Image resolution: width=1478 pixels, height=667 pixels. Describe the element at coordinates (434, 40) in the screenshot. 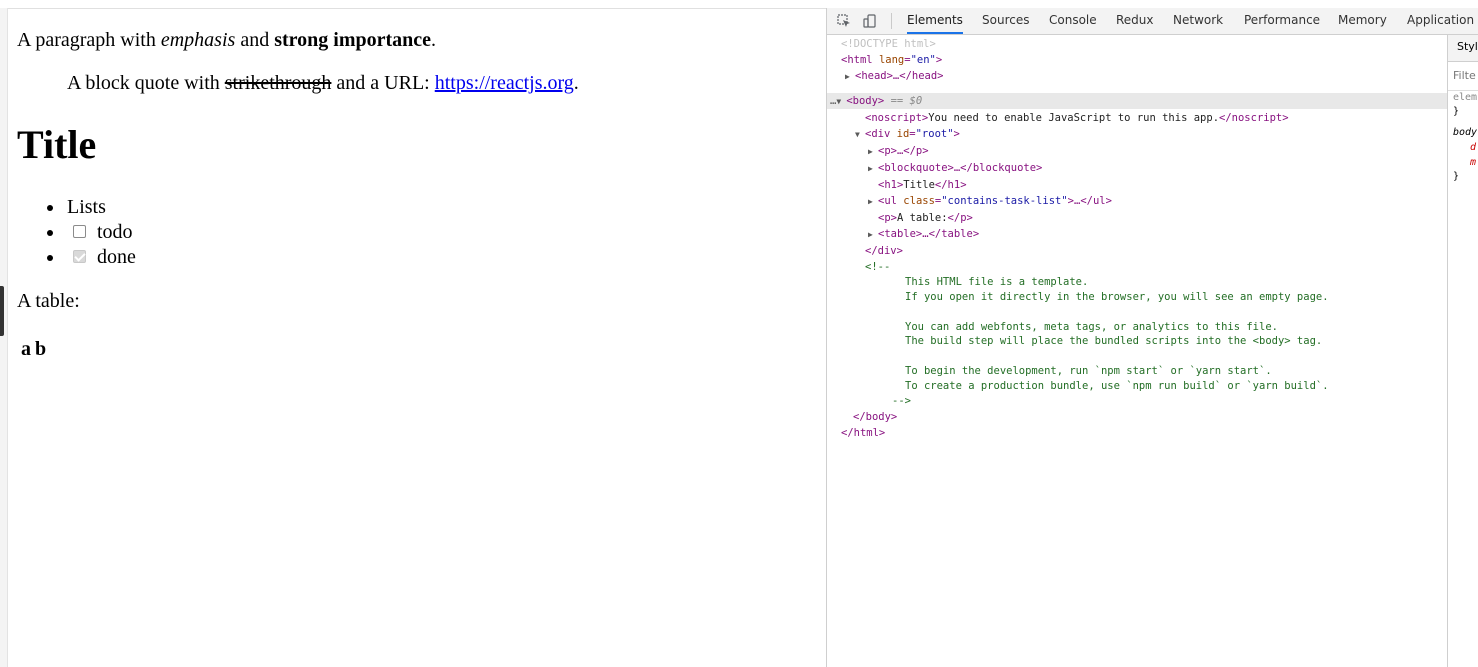

I see `paragraph-suffix: .` at that location.